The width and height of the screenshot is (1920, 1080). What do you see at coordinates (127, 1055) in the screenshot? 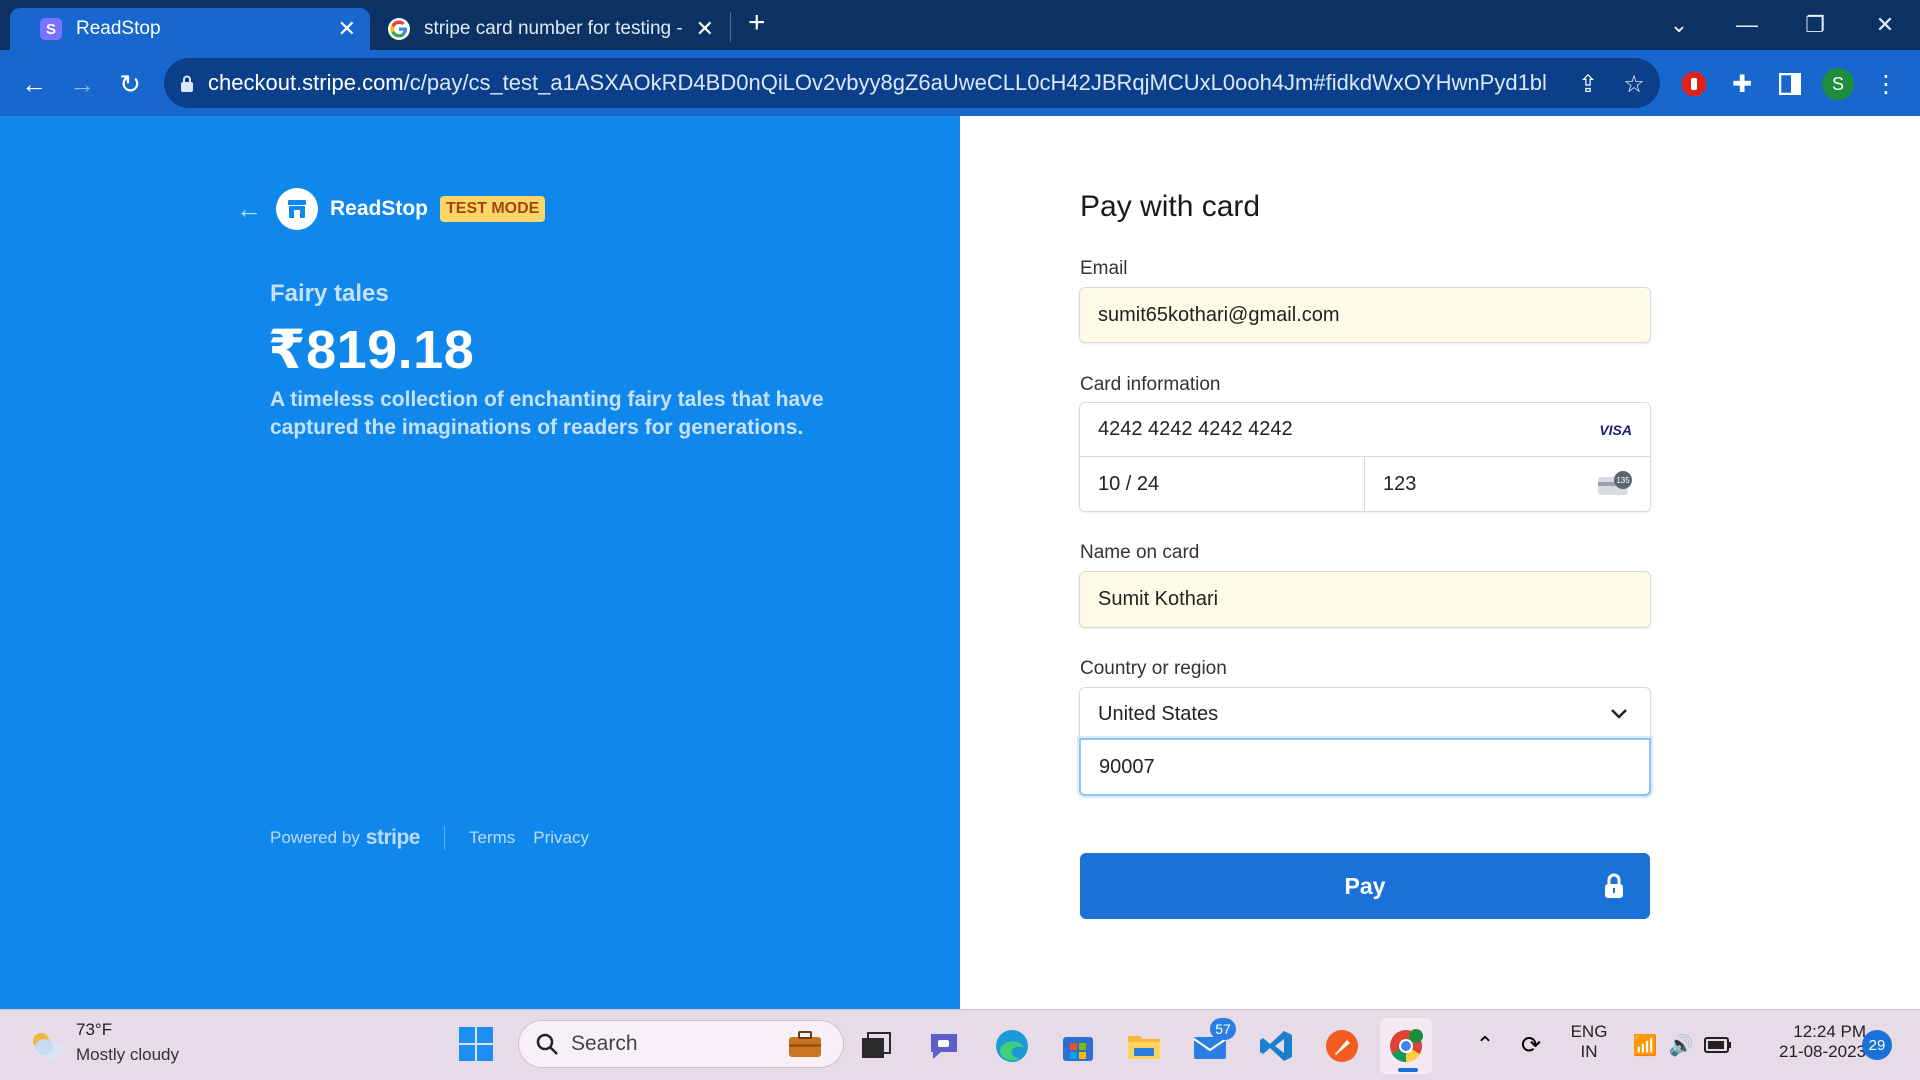
I see `weather-desc: Mostly cloudy` at bounding box center [127, 1055].